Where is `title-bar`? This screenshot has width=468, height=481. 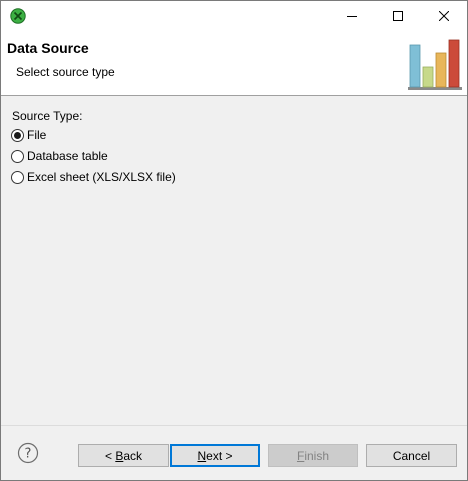 title-bar is located at coordinates (234, 16).